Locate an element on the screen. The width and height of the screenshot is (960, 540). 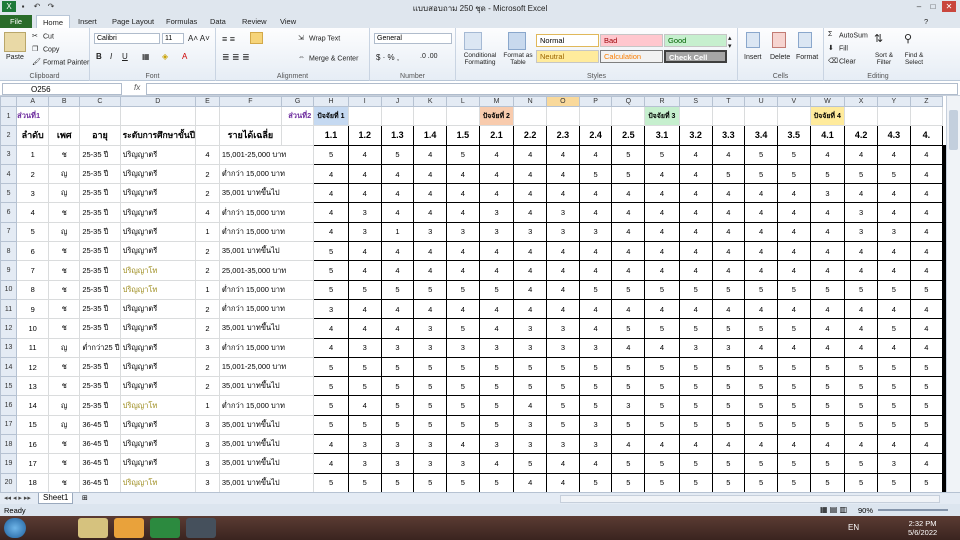
horizontal-scrollbar is located at coordinates (750, 499).